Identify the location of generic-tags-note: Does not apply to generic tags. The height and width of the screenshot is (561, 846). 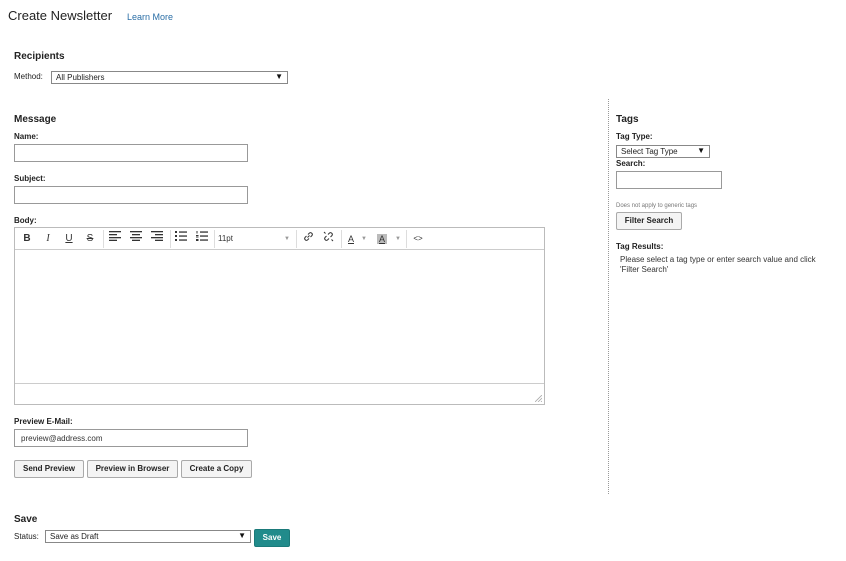
(657, 206).